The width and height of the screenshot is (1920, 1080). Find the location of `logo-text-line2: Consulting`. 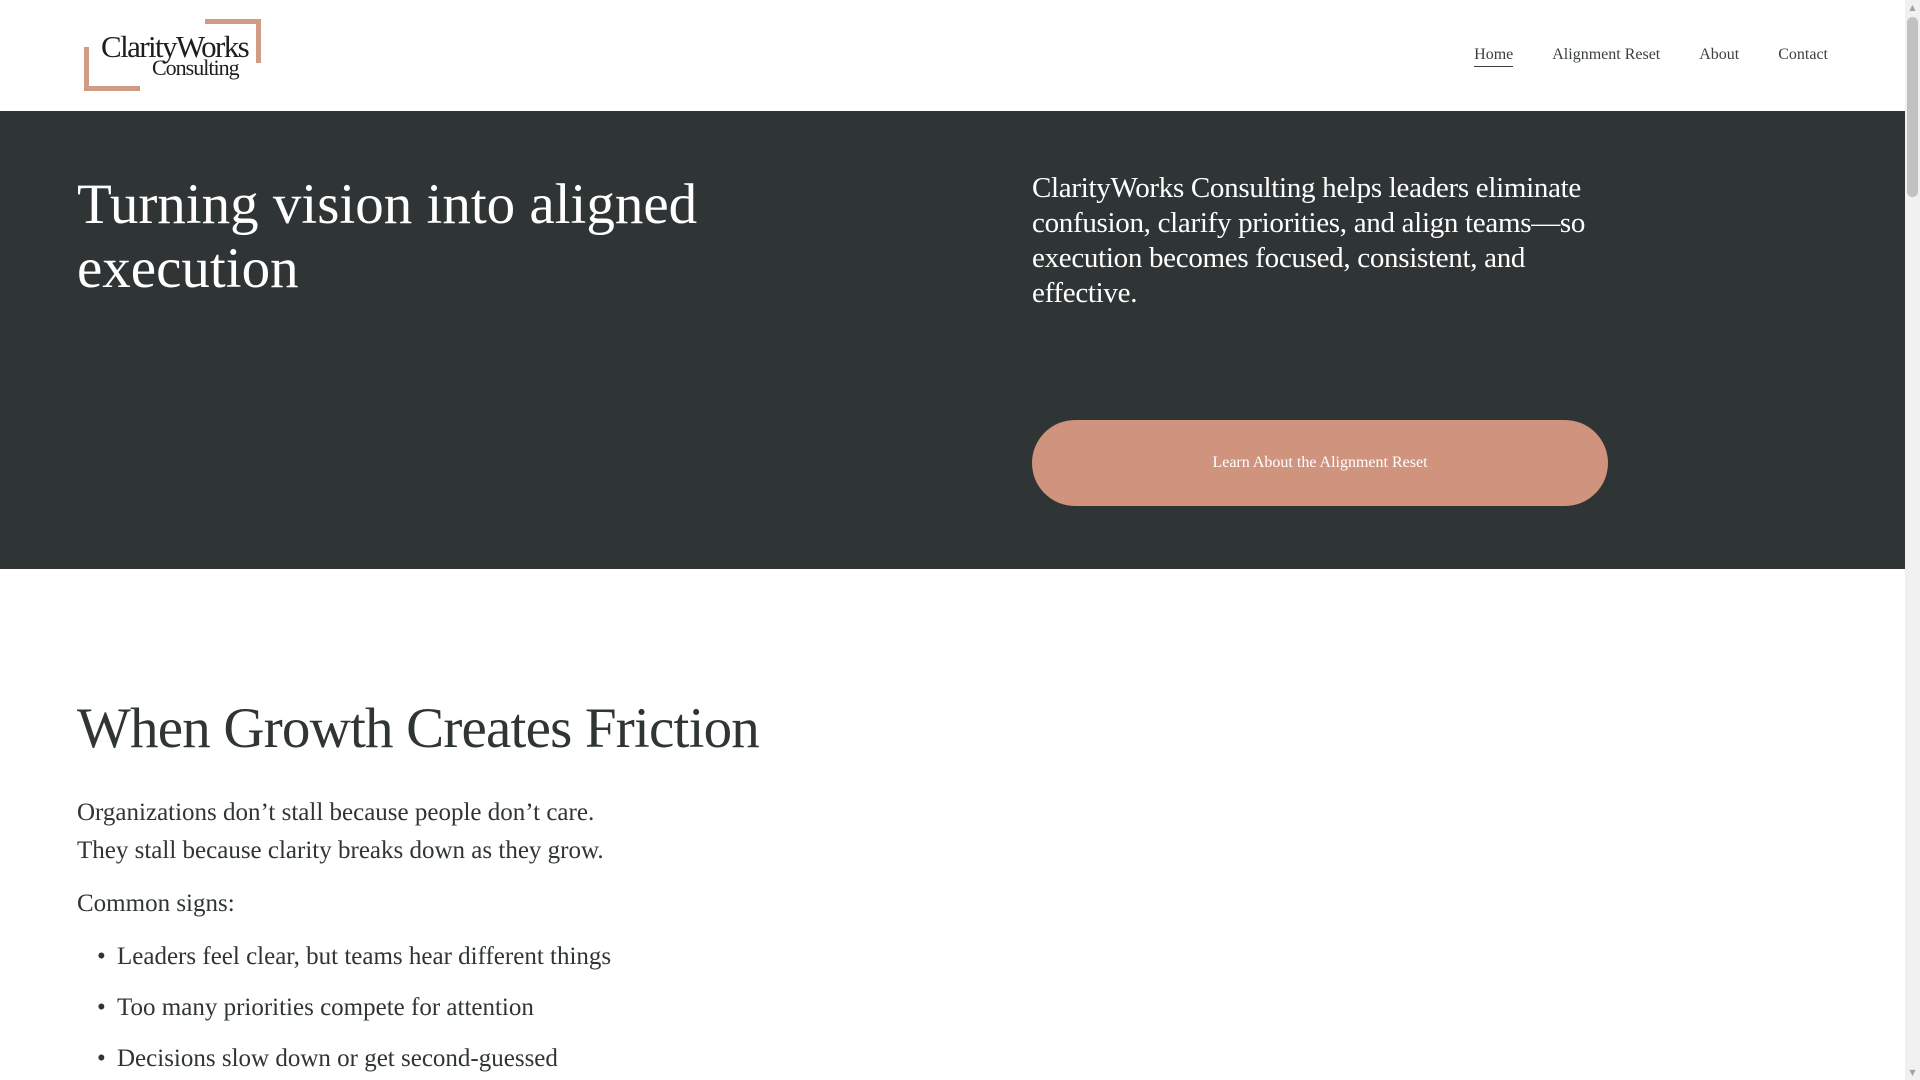

logo-text-line2: Consulting is located at coordinates (196, 67).